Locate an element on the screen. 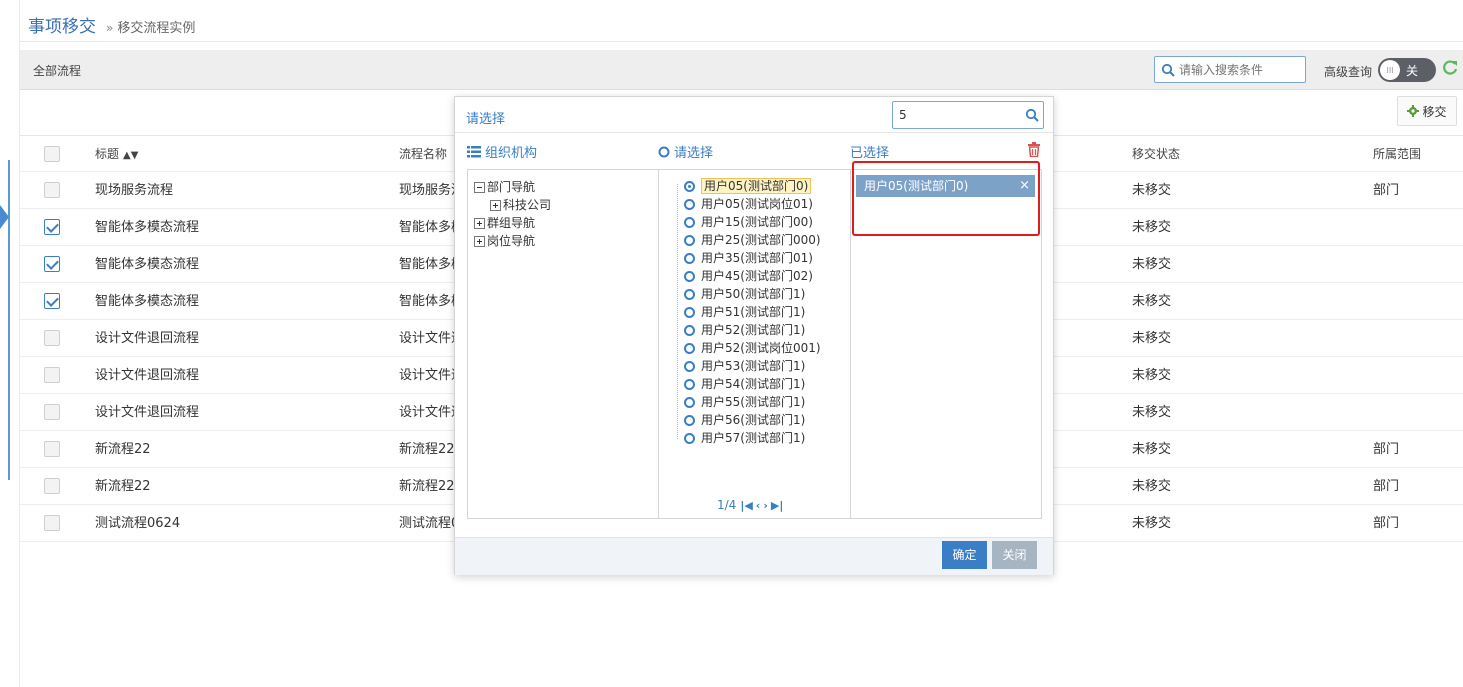 This screenshot has width=1463, height=687. sidebar-collapse-arrow-icon is located at coordinates (4, 217).